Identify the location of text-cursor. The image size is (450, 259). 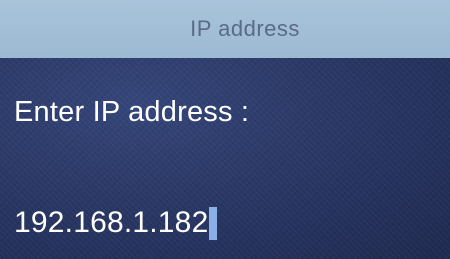
(213, 223).